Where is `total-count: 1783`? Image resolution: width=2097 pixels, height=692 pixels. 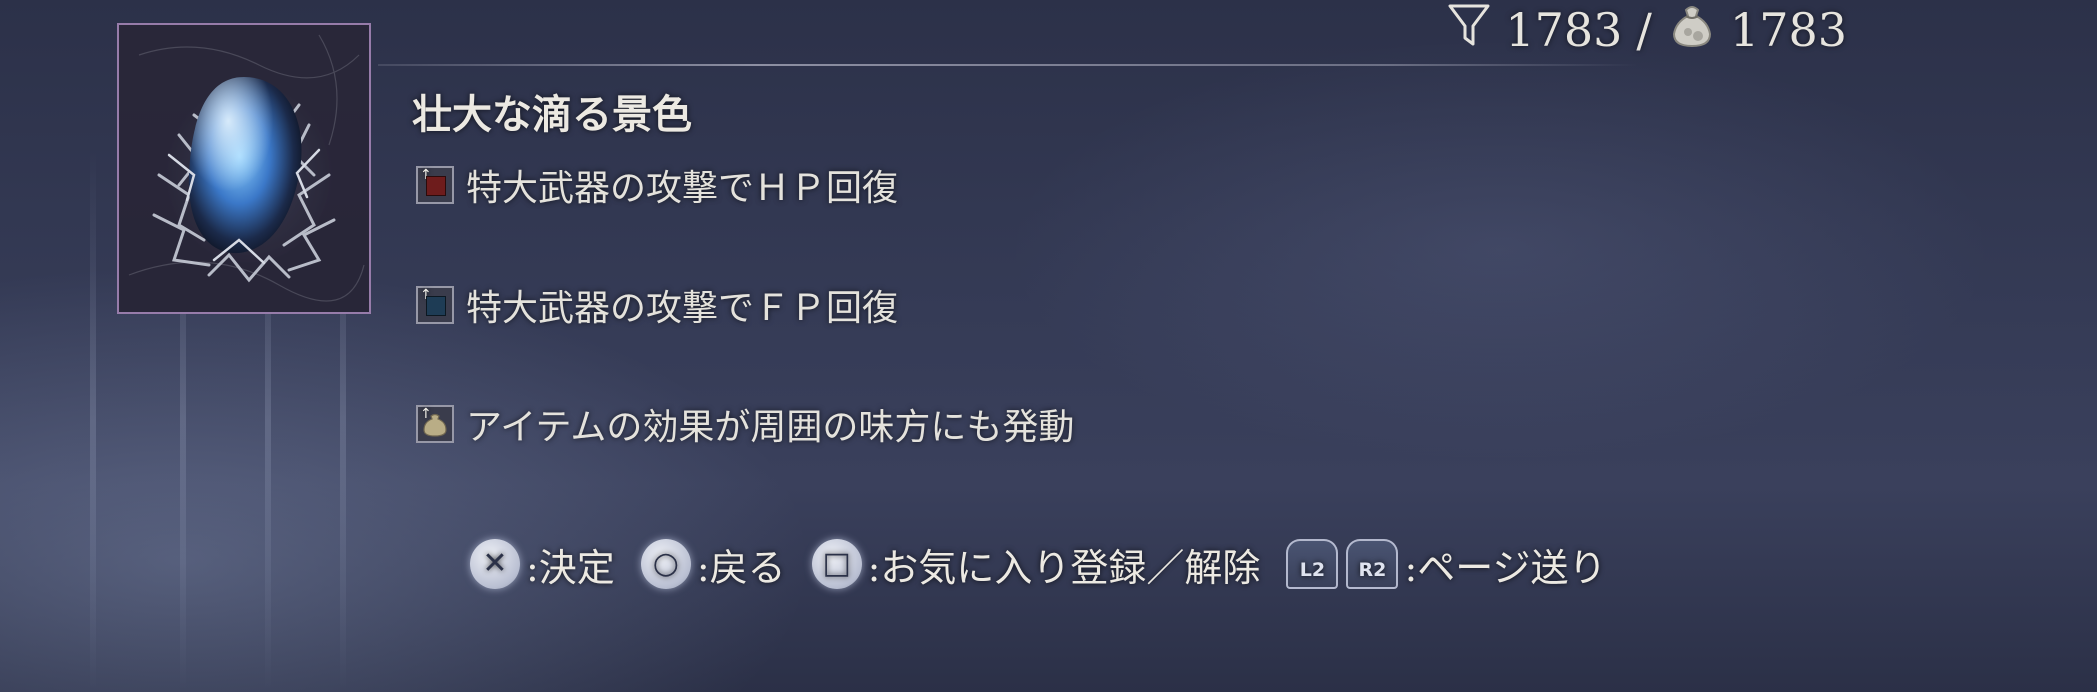
total-count: 1783 is located at coordinates (1788, 30).